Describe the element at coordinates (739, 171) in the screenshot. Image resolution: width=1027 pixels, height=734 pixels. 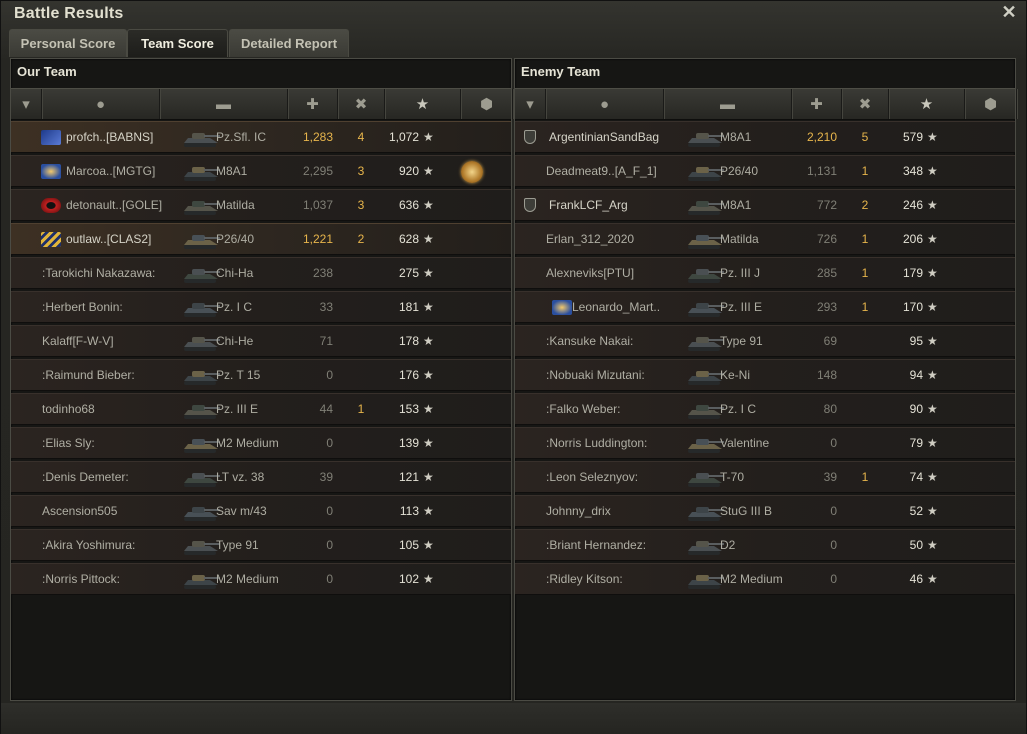
I see `tank-name: P26/40` at that location.